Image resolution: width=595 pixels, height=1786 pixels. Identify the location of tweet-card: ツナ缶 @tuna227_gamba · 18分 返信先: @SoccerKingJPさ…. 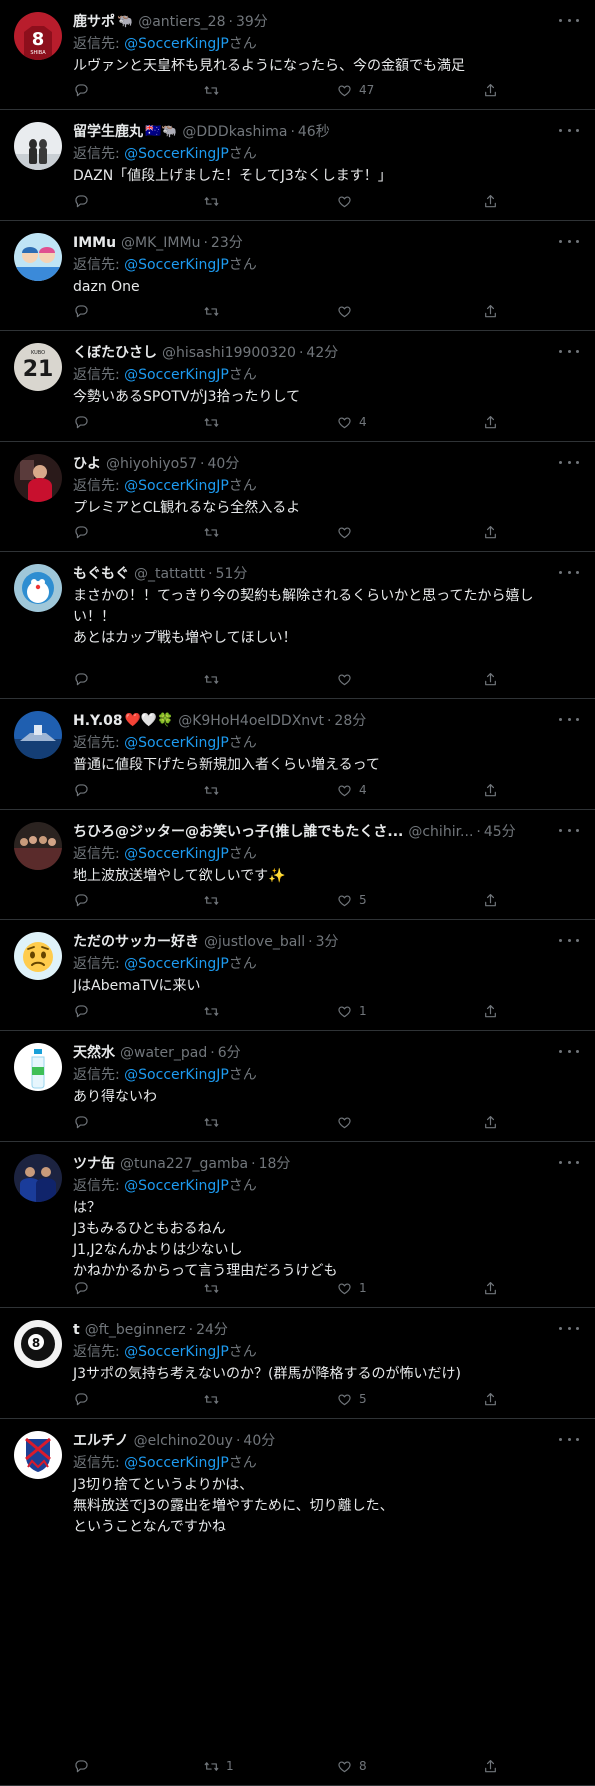
(297, 1225).